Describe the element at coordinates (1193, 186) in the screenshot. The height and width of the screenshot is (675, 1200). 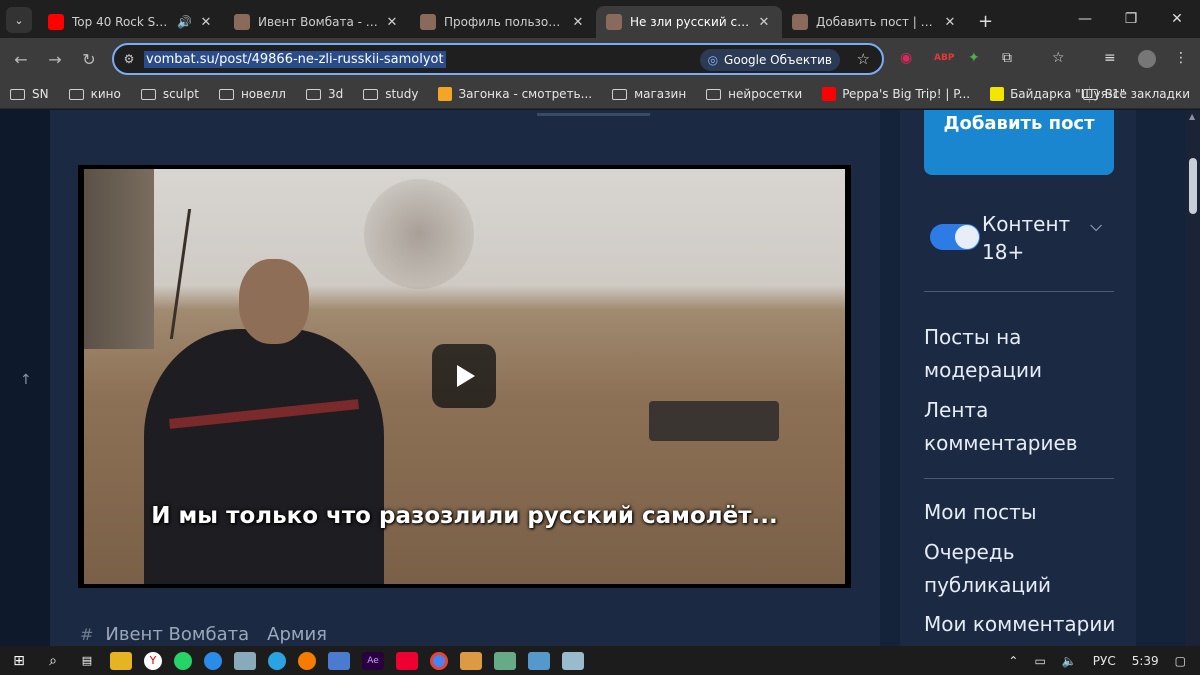
I see `scrollbar-thumb` at that location.